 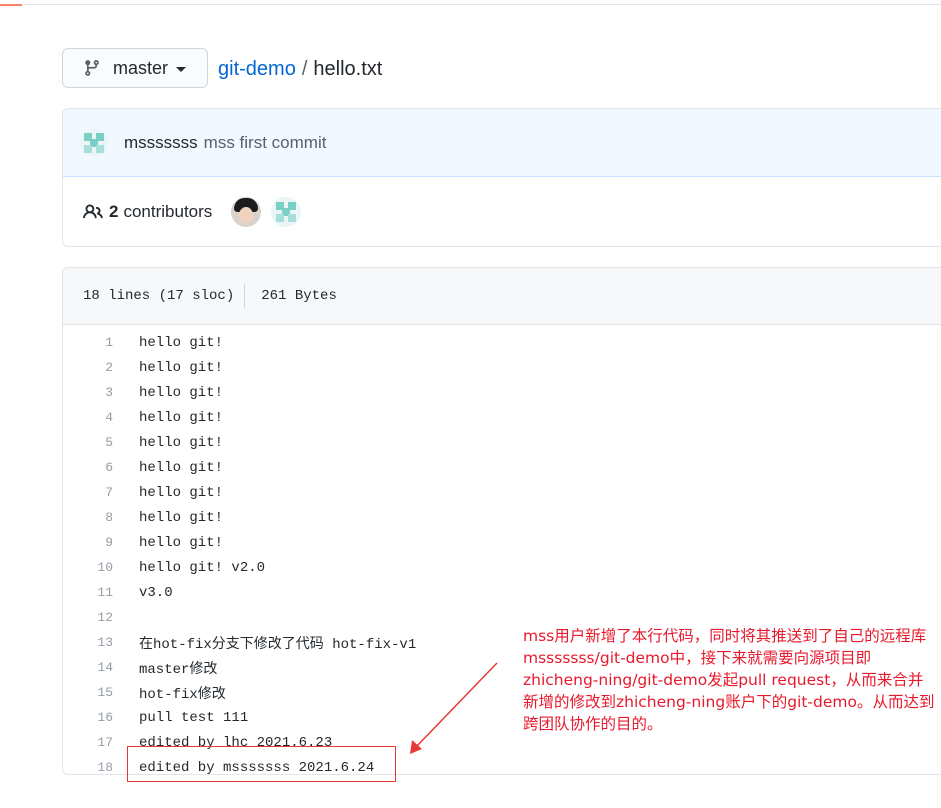 I want to click on commit-message-link: mss first commit, so click(x=265, y=143).